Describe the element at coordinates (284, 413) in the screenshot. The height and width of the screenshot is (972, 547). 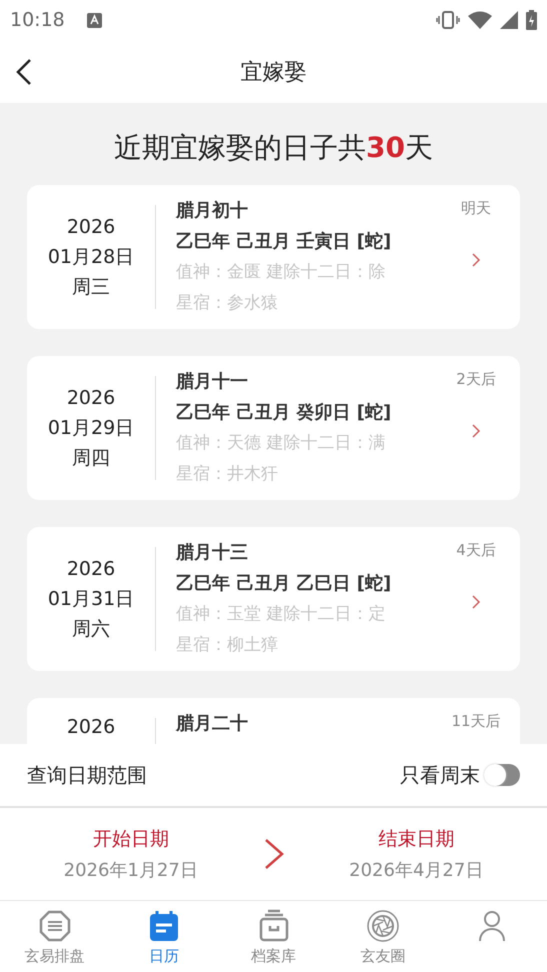
I see `ganzhi-text: 乙巳年 己丑月 癸卯日 [蛇]` at that location.